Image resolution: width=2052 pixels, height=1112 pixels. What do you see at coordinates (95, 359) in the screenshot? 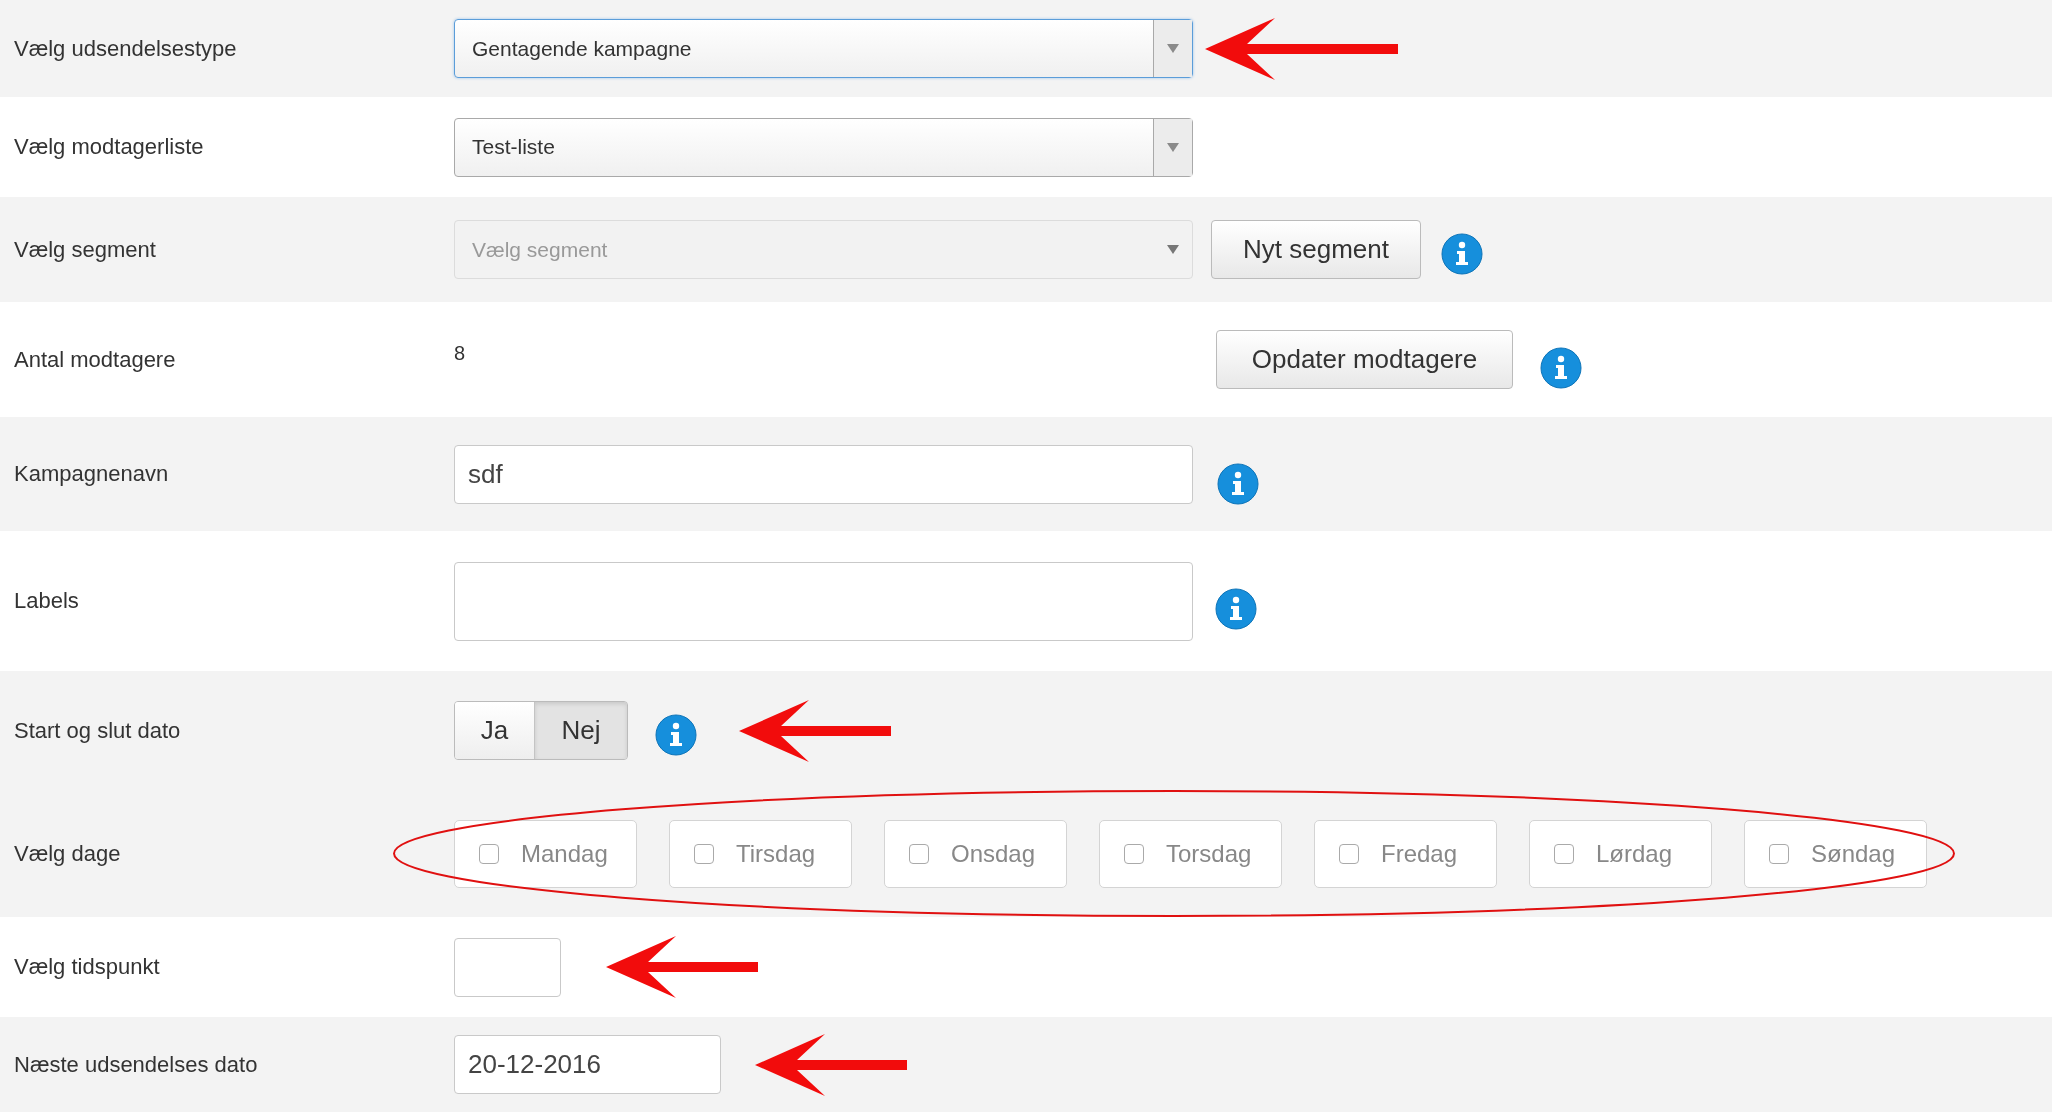
I see `field-label: Antal modtagere` at bounding box center [95, 359].